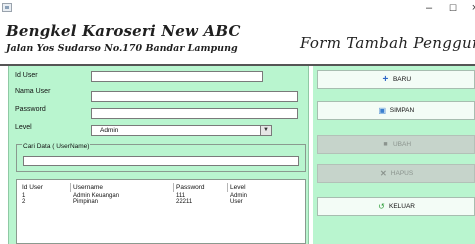 The image size is (475, 244). I want to click on ubah-button-label: UBAH, so click(402, 144).